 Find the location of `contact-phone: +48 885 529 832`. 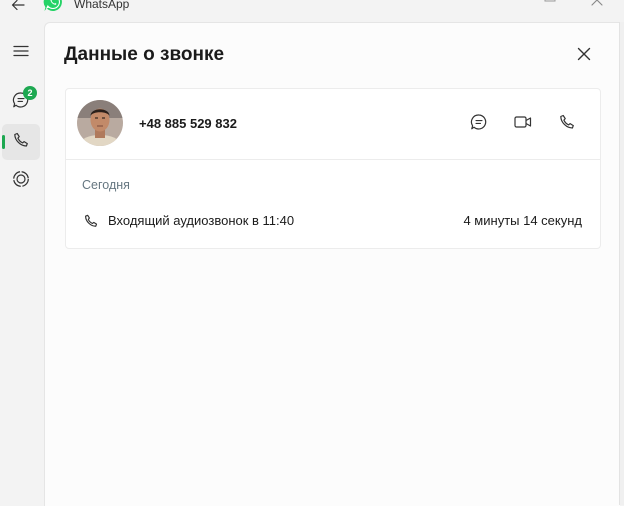

contact-phone: +48 885 529 832 is located at coordinates (188, 123).